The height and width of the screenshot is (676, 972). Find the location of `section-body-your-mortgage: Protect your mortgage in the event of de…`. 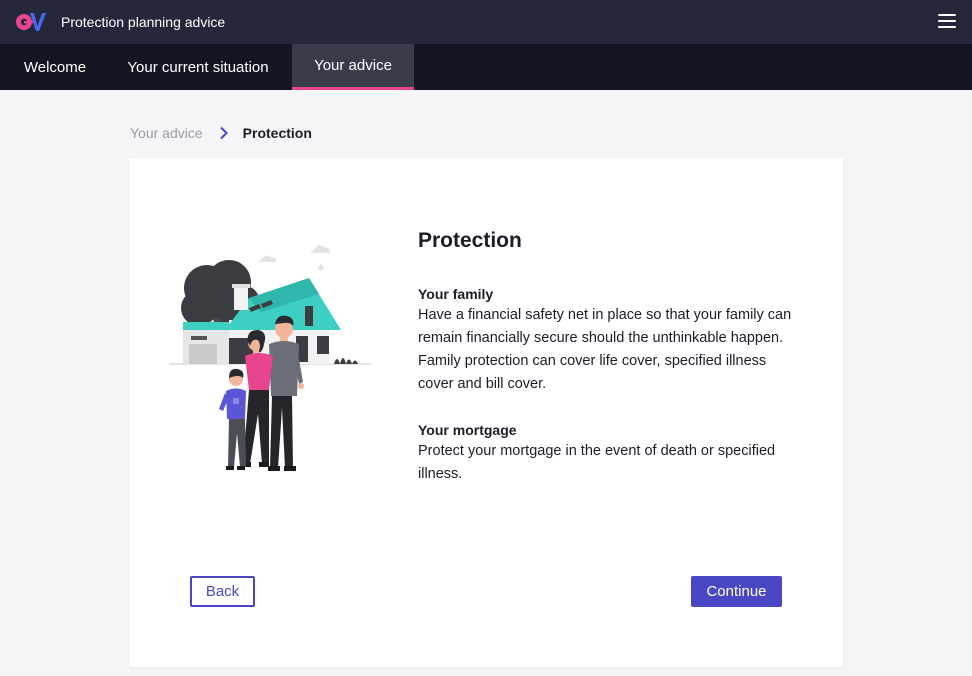

section-body-your-mortgage: Protect your mortgage in the event of de… is located at coordinates (597, 462).